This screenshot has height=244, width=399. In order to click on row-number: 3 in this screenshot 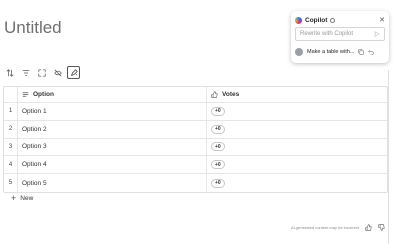, I will do `click(11, 147)`.